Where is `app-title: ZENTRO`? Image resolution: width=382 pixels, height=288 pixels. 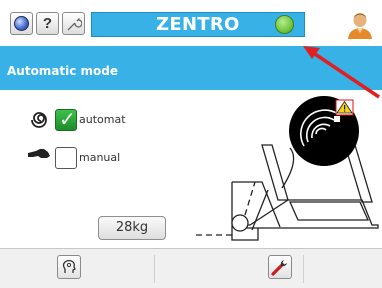
app-title: ZENTRO is located at coordinates (198, 24).